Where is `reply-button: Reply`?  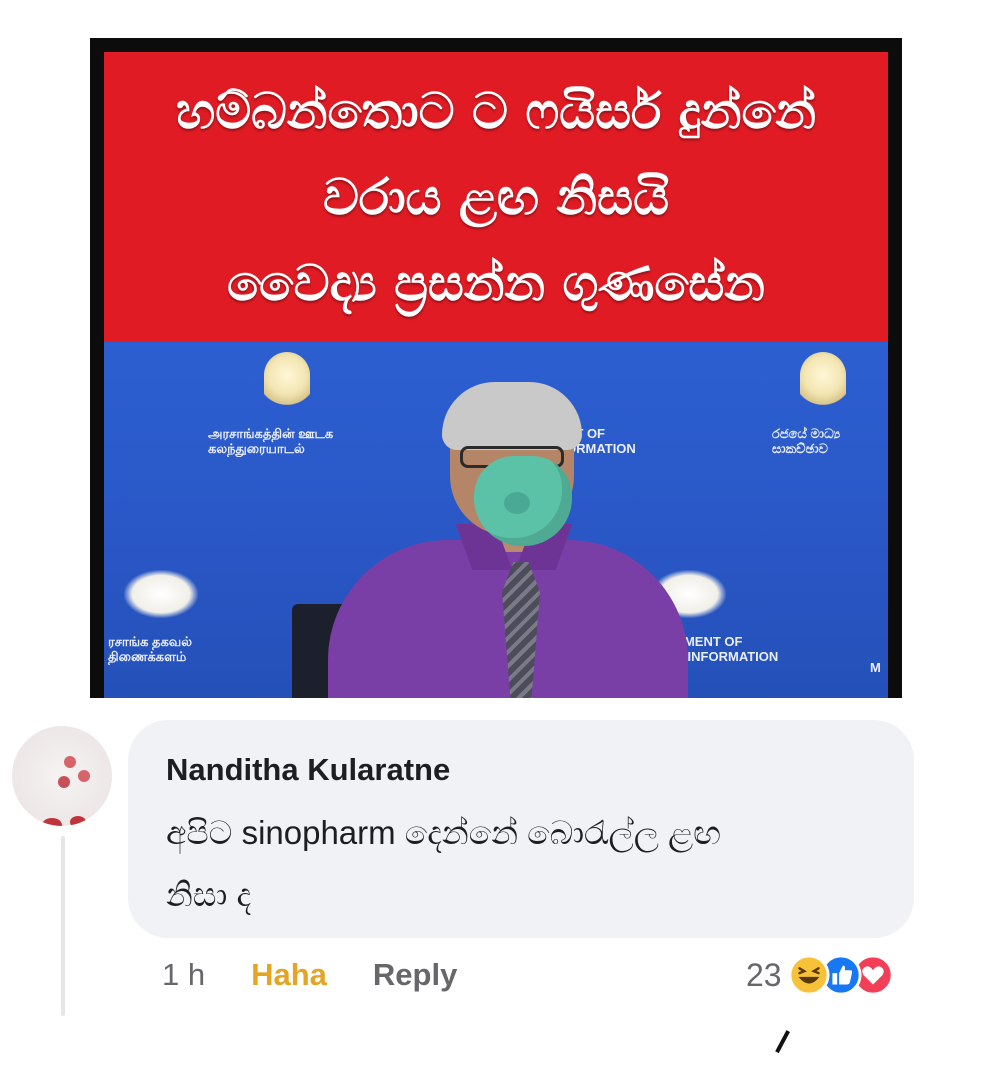
reply-button: Reply is located at coordinates (415, 975).